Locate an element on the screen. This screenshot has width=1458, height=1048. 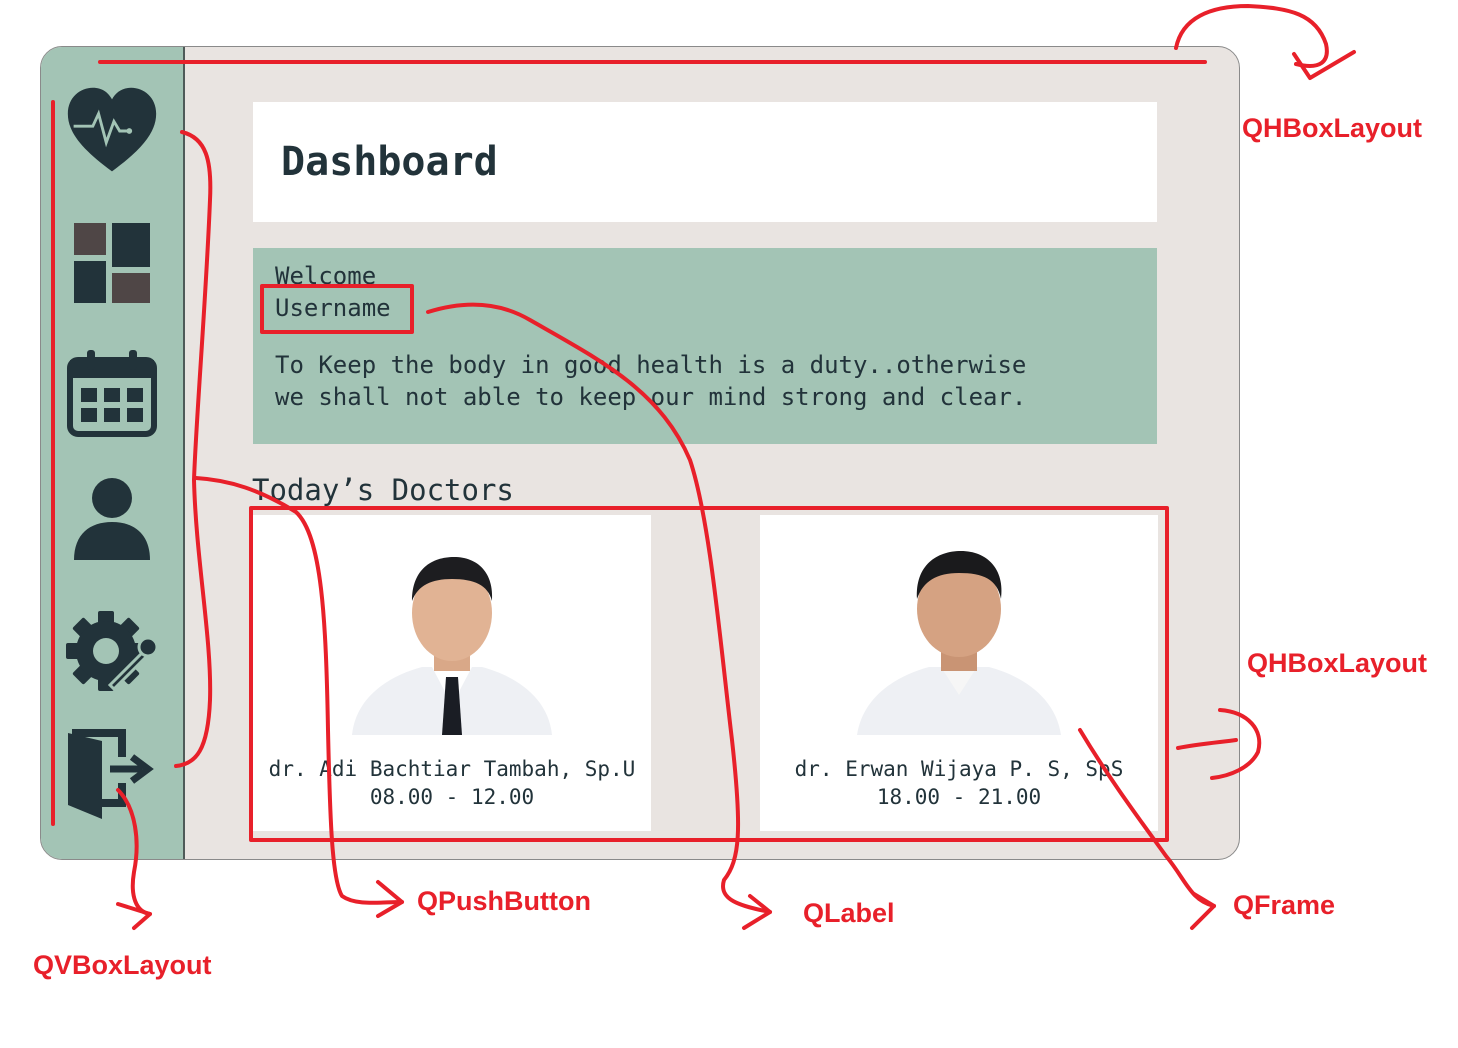
annotation-qvboxlayout: QVBoxLayout is located at coordinates (122, 965).